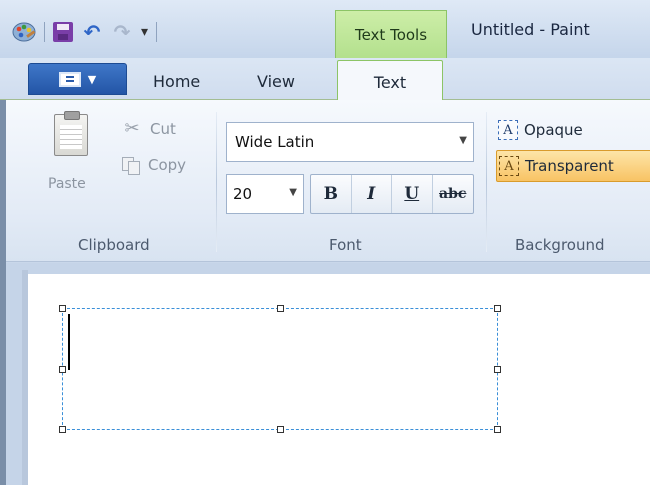  Describe the element at coordinates (67, 184) in the screenshot. I see `paste-label: Paste` at that location.